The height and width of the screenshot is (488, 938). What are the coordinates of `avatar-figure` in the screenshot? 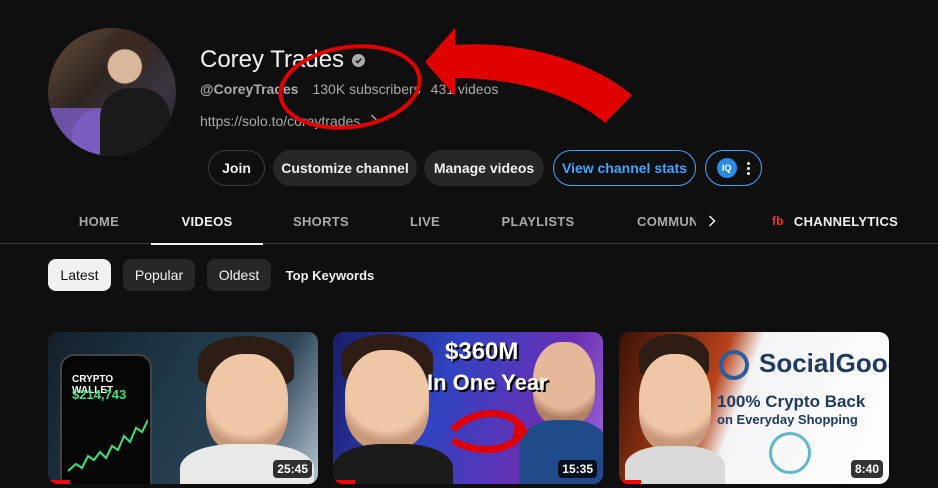 It's located at (135, 122).